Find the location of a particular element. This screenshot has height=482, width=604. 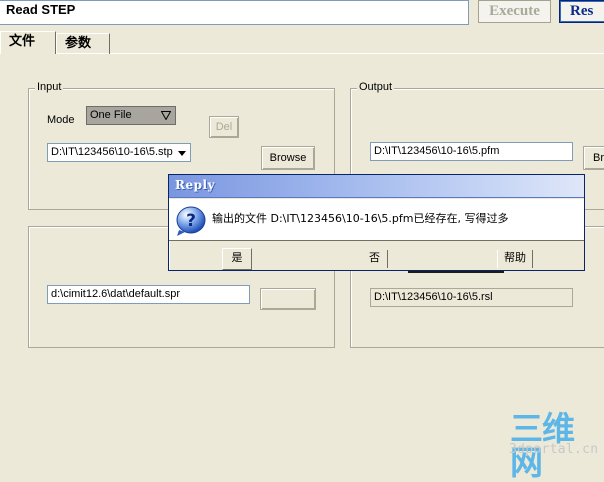

spec-browse-button is located at coordinates (288, 299).